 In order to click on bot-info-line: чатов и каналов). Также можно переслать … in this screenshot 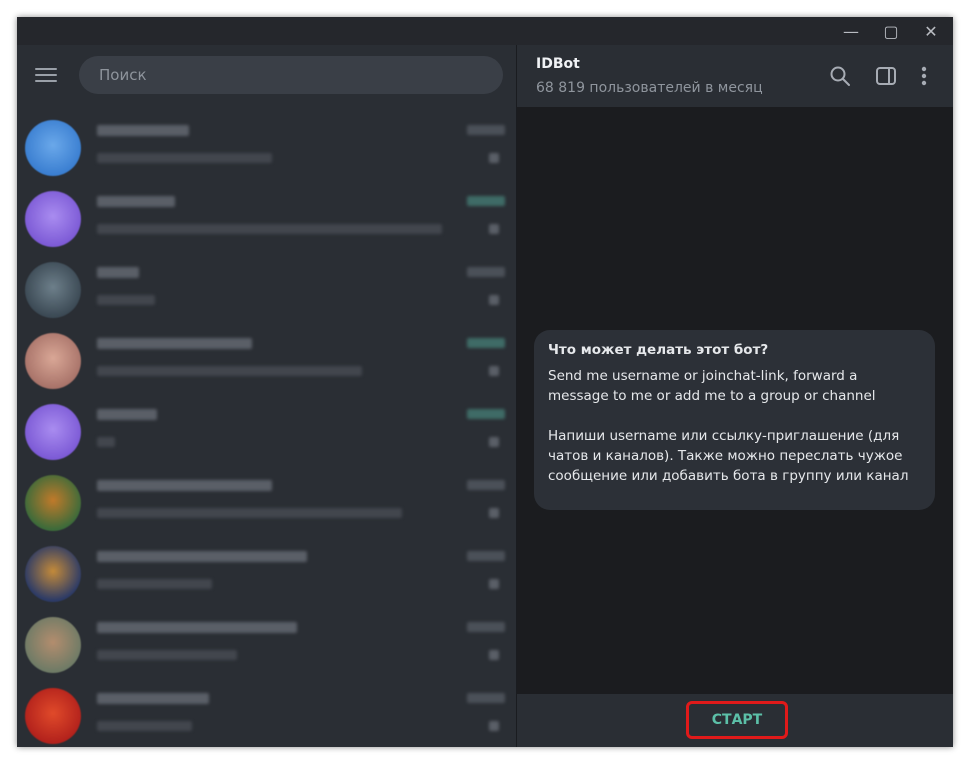, I will do `click(725, 456)`.